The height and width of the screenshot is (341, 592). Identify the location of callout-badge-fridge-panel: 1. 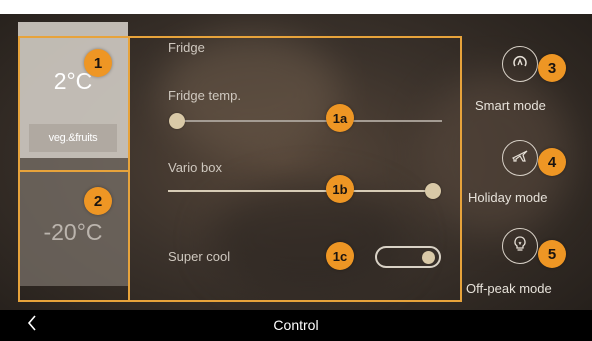
(98, 63).